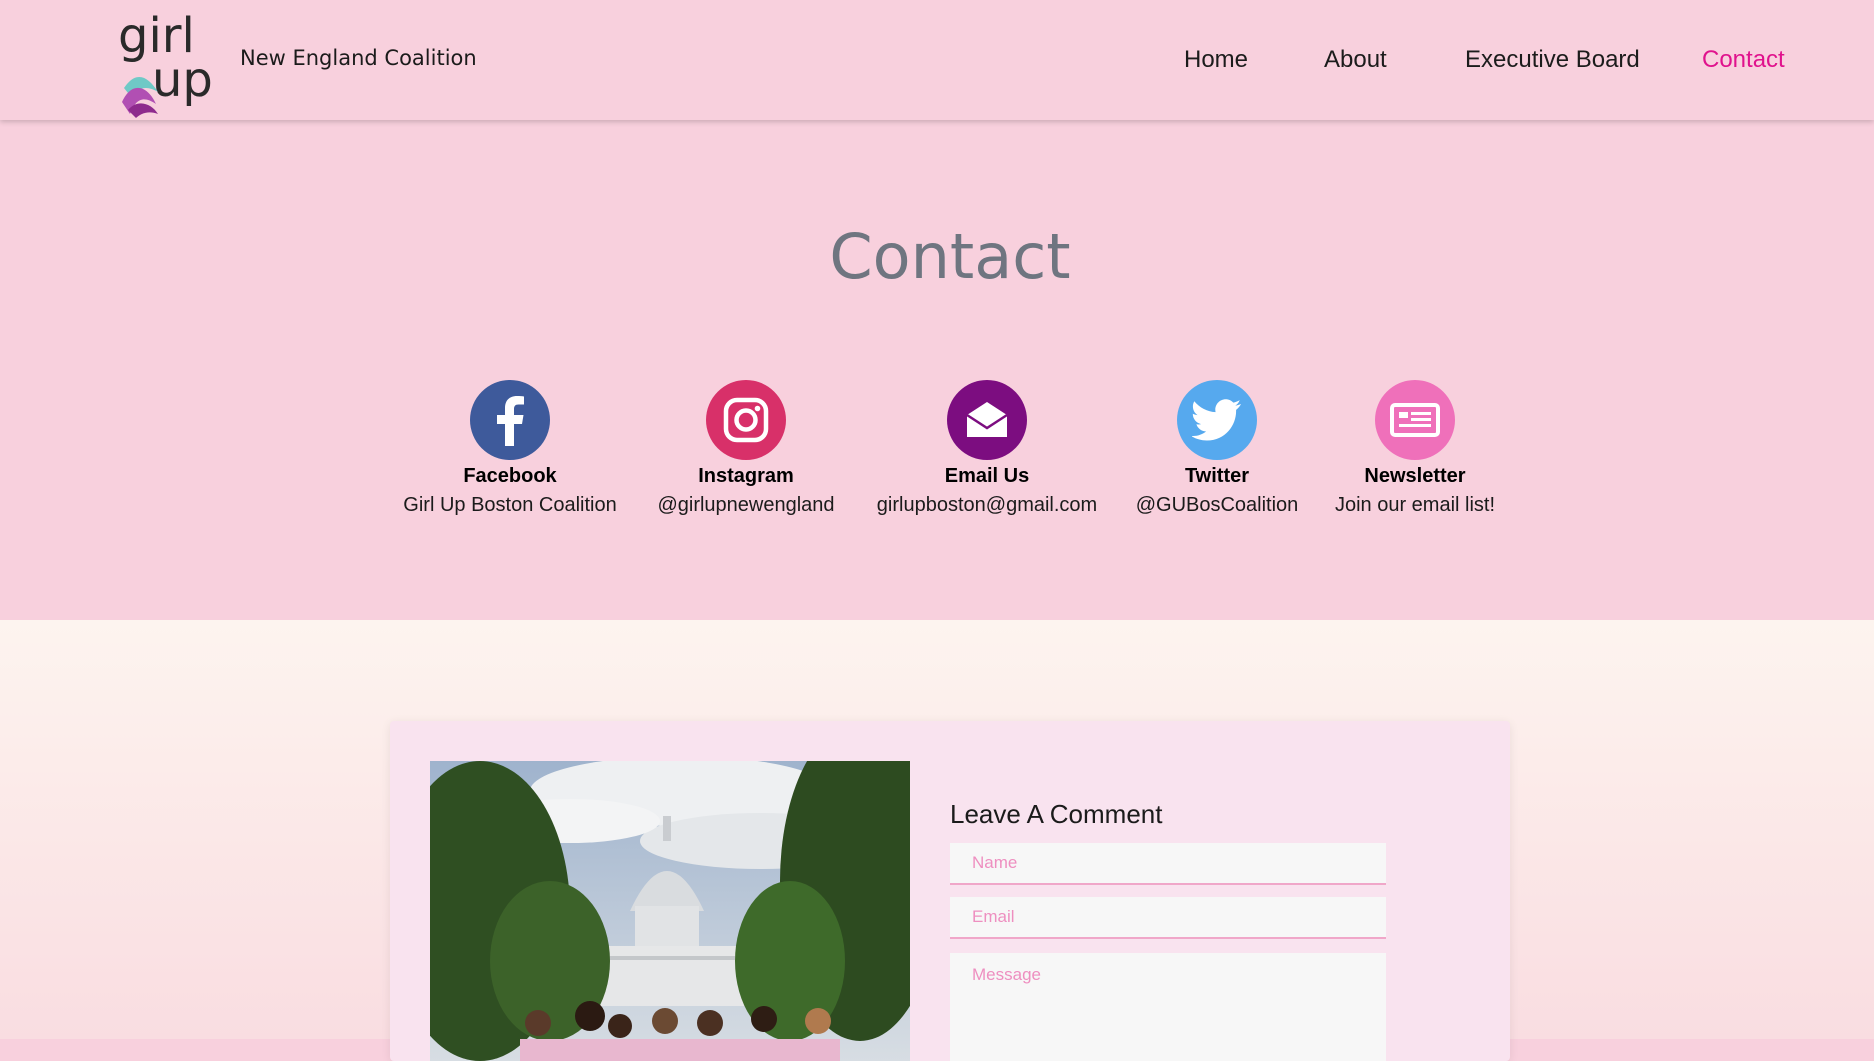 Image resolution: width=1874 pixels, height=1061 pixels. What do you see at coordinates (1415, 420) in the screenshot?
I see `newspaper-icon` at bounding box center [1415, 420].